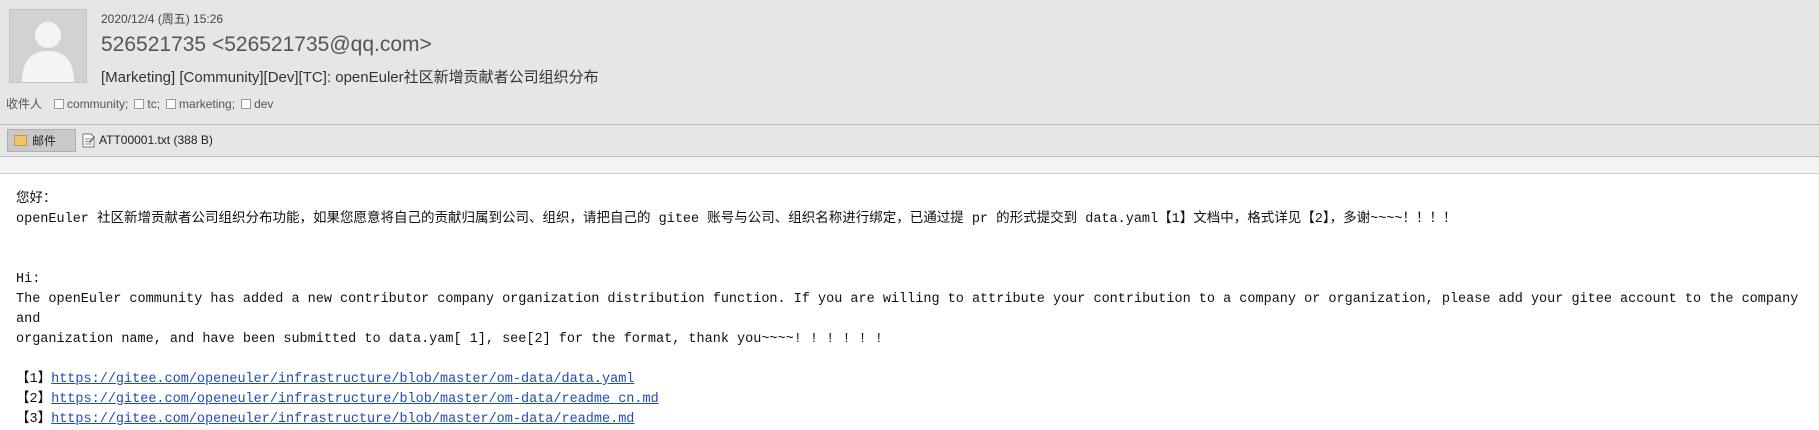  I want to click on mail-tab-label: 邮件, so click(44, 141).